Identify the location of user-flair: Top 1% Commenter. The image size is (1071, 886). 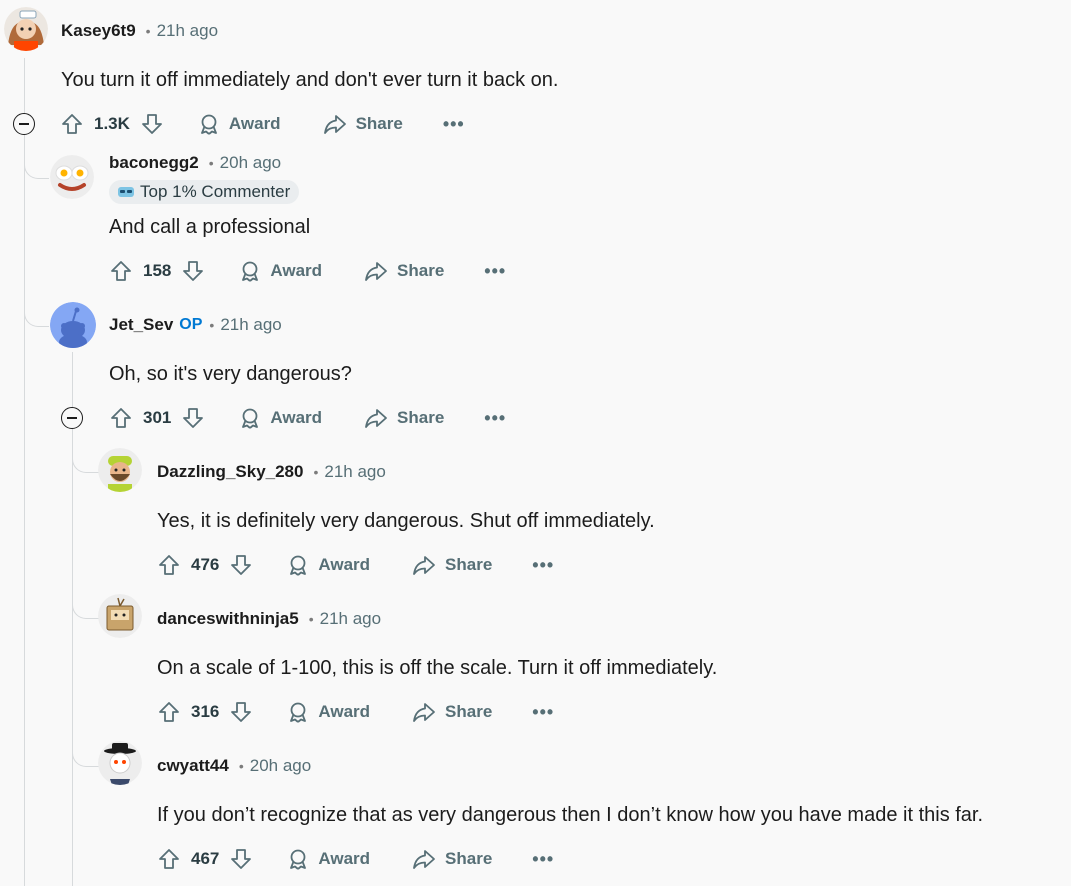
(204, 192).